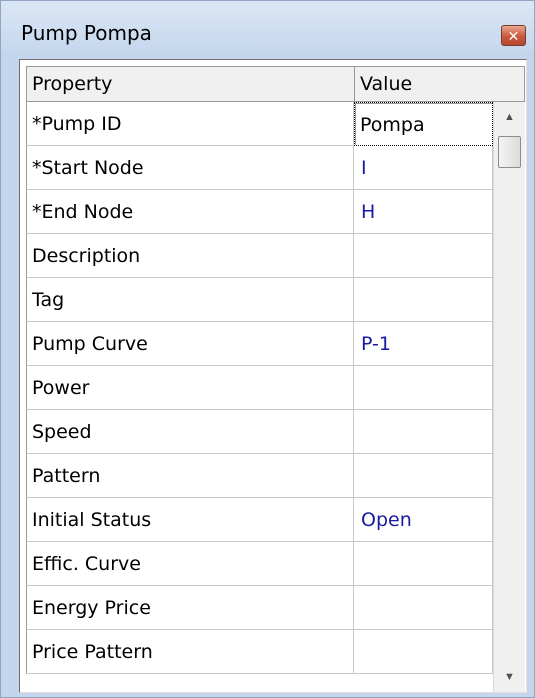  What do you see at coordinates (509, 677) in the screenshot?
I see `chevron-down-icon: ▼` at bounding box center [509, 677].